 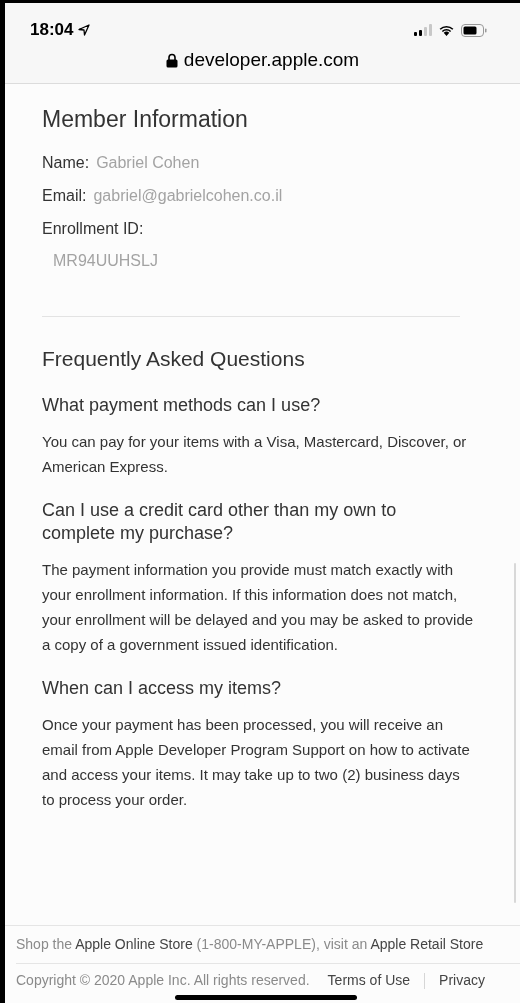 I want to click on wifi-icon, so click(x=446, y=30).